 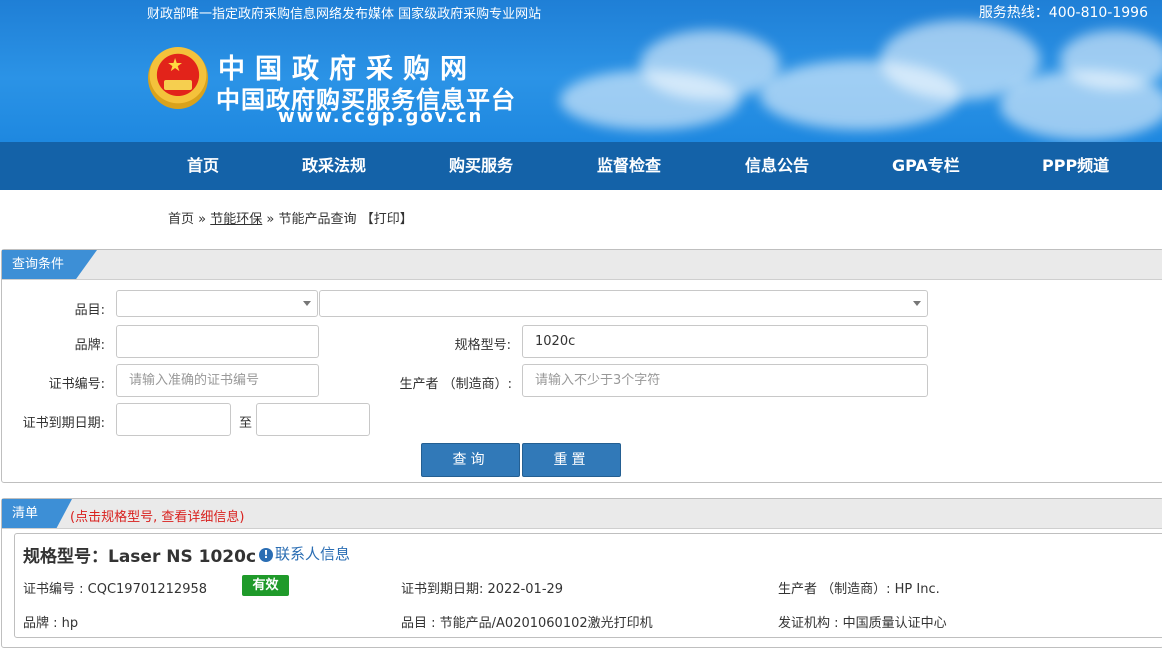 I want to click on result-category: 品目 : 节能产品/A0201060102激光打印机, so click(x=527, y=623).